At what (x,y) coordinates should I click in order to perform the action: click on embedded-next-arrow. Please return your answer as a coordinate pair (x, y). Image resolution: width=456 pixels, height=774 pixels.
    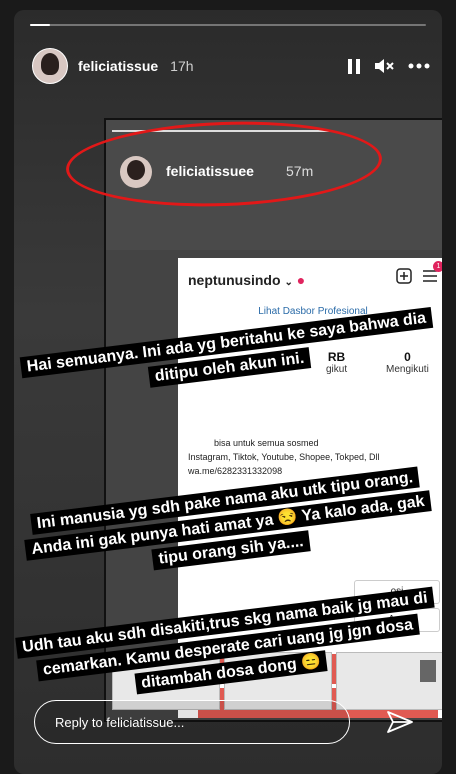
    Looking at the image, I should click on (428, 671).